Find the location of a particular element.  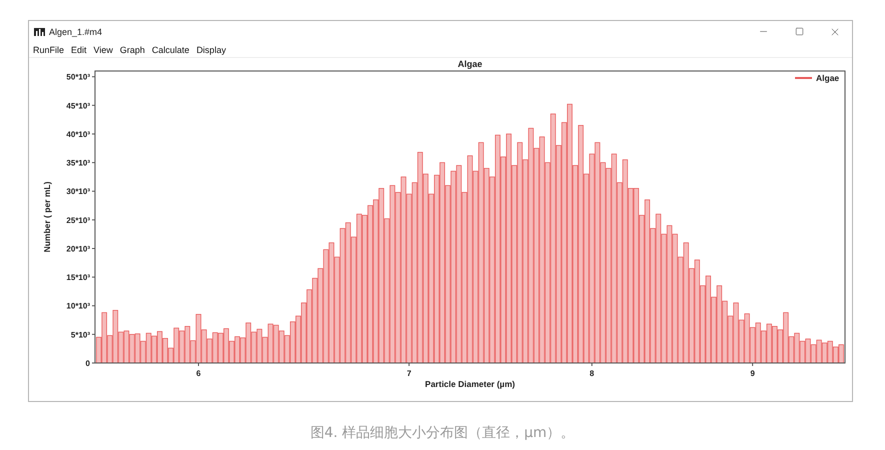

tick-label: 0 is located at coordinates (88, 363).